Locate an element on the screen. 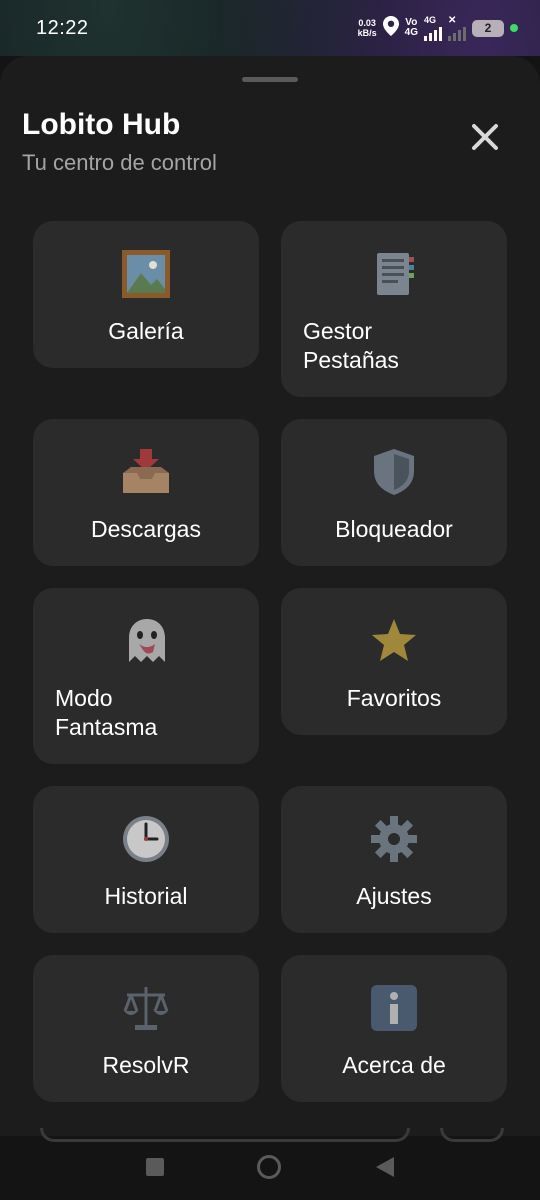 This screenshot has width=540, height=1200. back-triangle-icon is located at coordinates (385, 1169).